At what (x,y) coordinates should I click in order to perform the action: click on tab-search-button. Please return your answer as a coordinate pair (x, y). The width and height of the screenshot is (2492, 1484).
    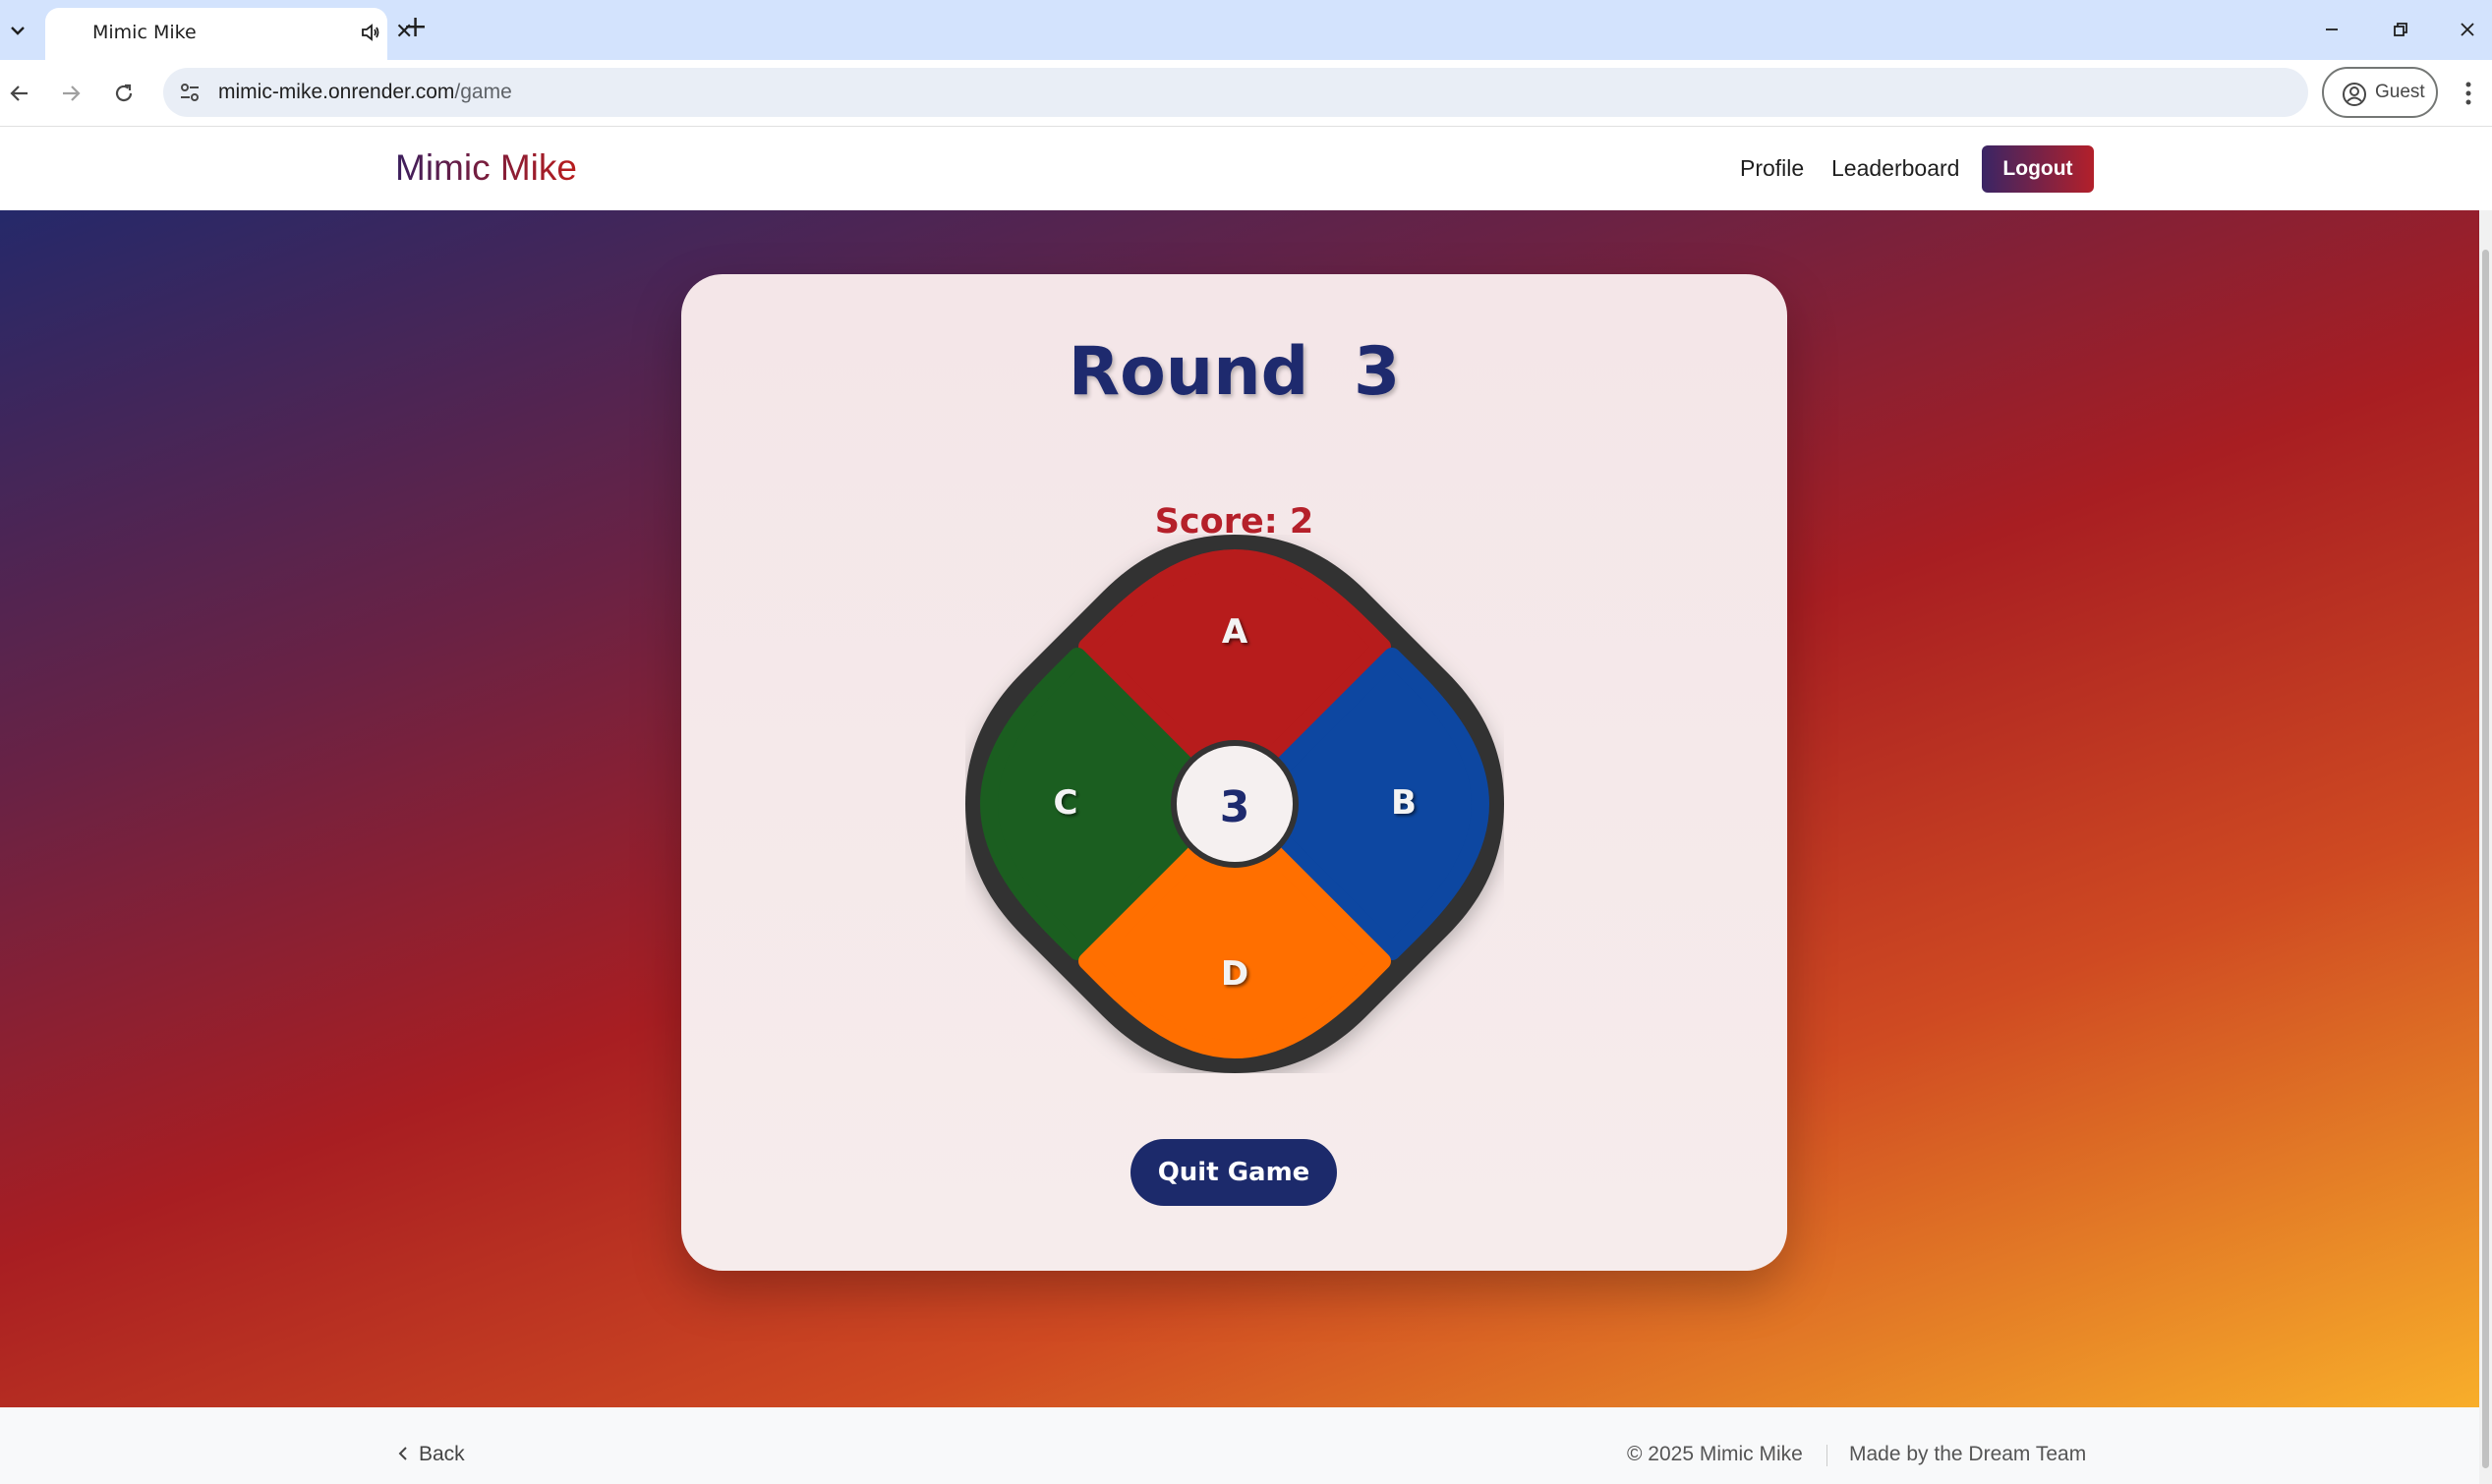
    Looking at the image, I should click on (17, 30).